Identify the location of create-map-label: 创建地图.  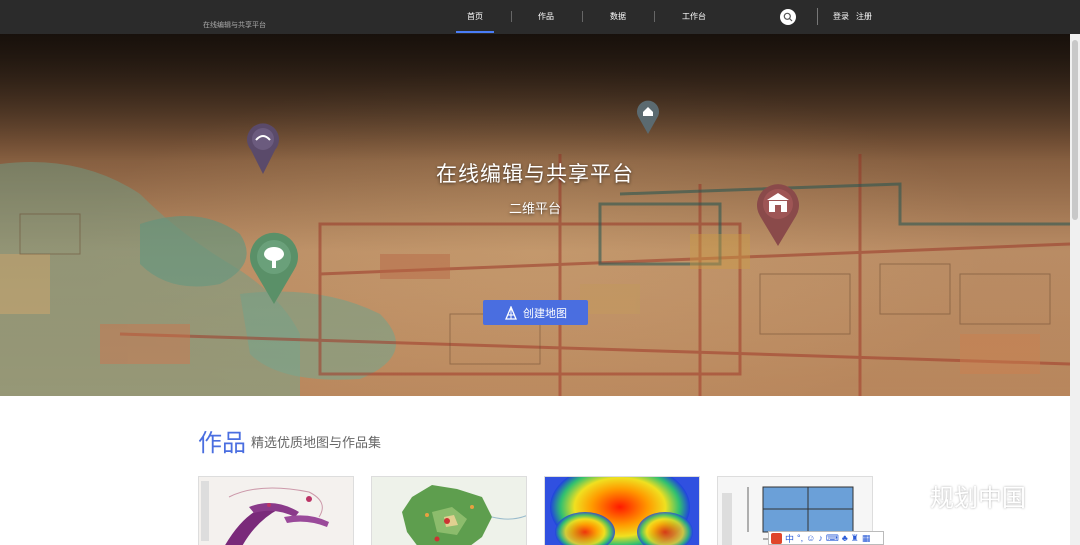
(545, 313).